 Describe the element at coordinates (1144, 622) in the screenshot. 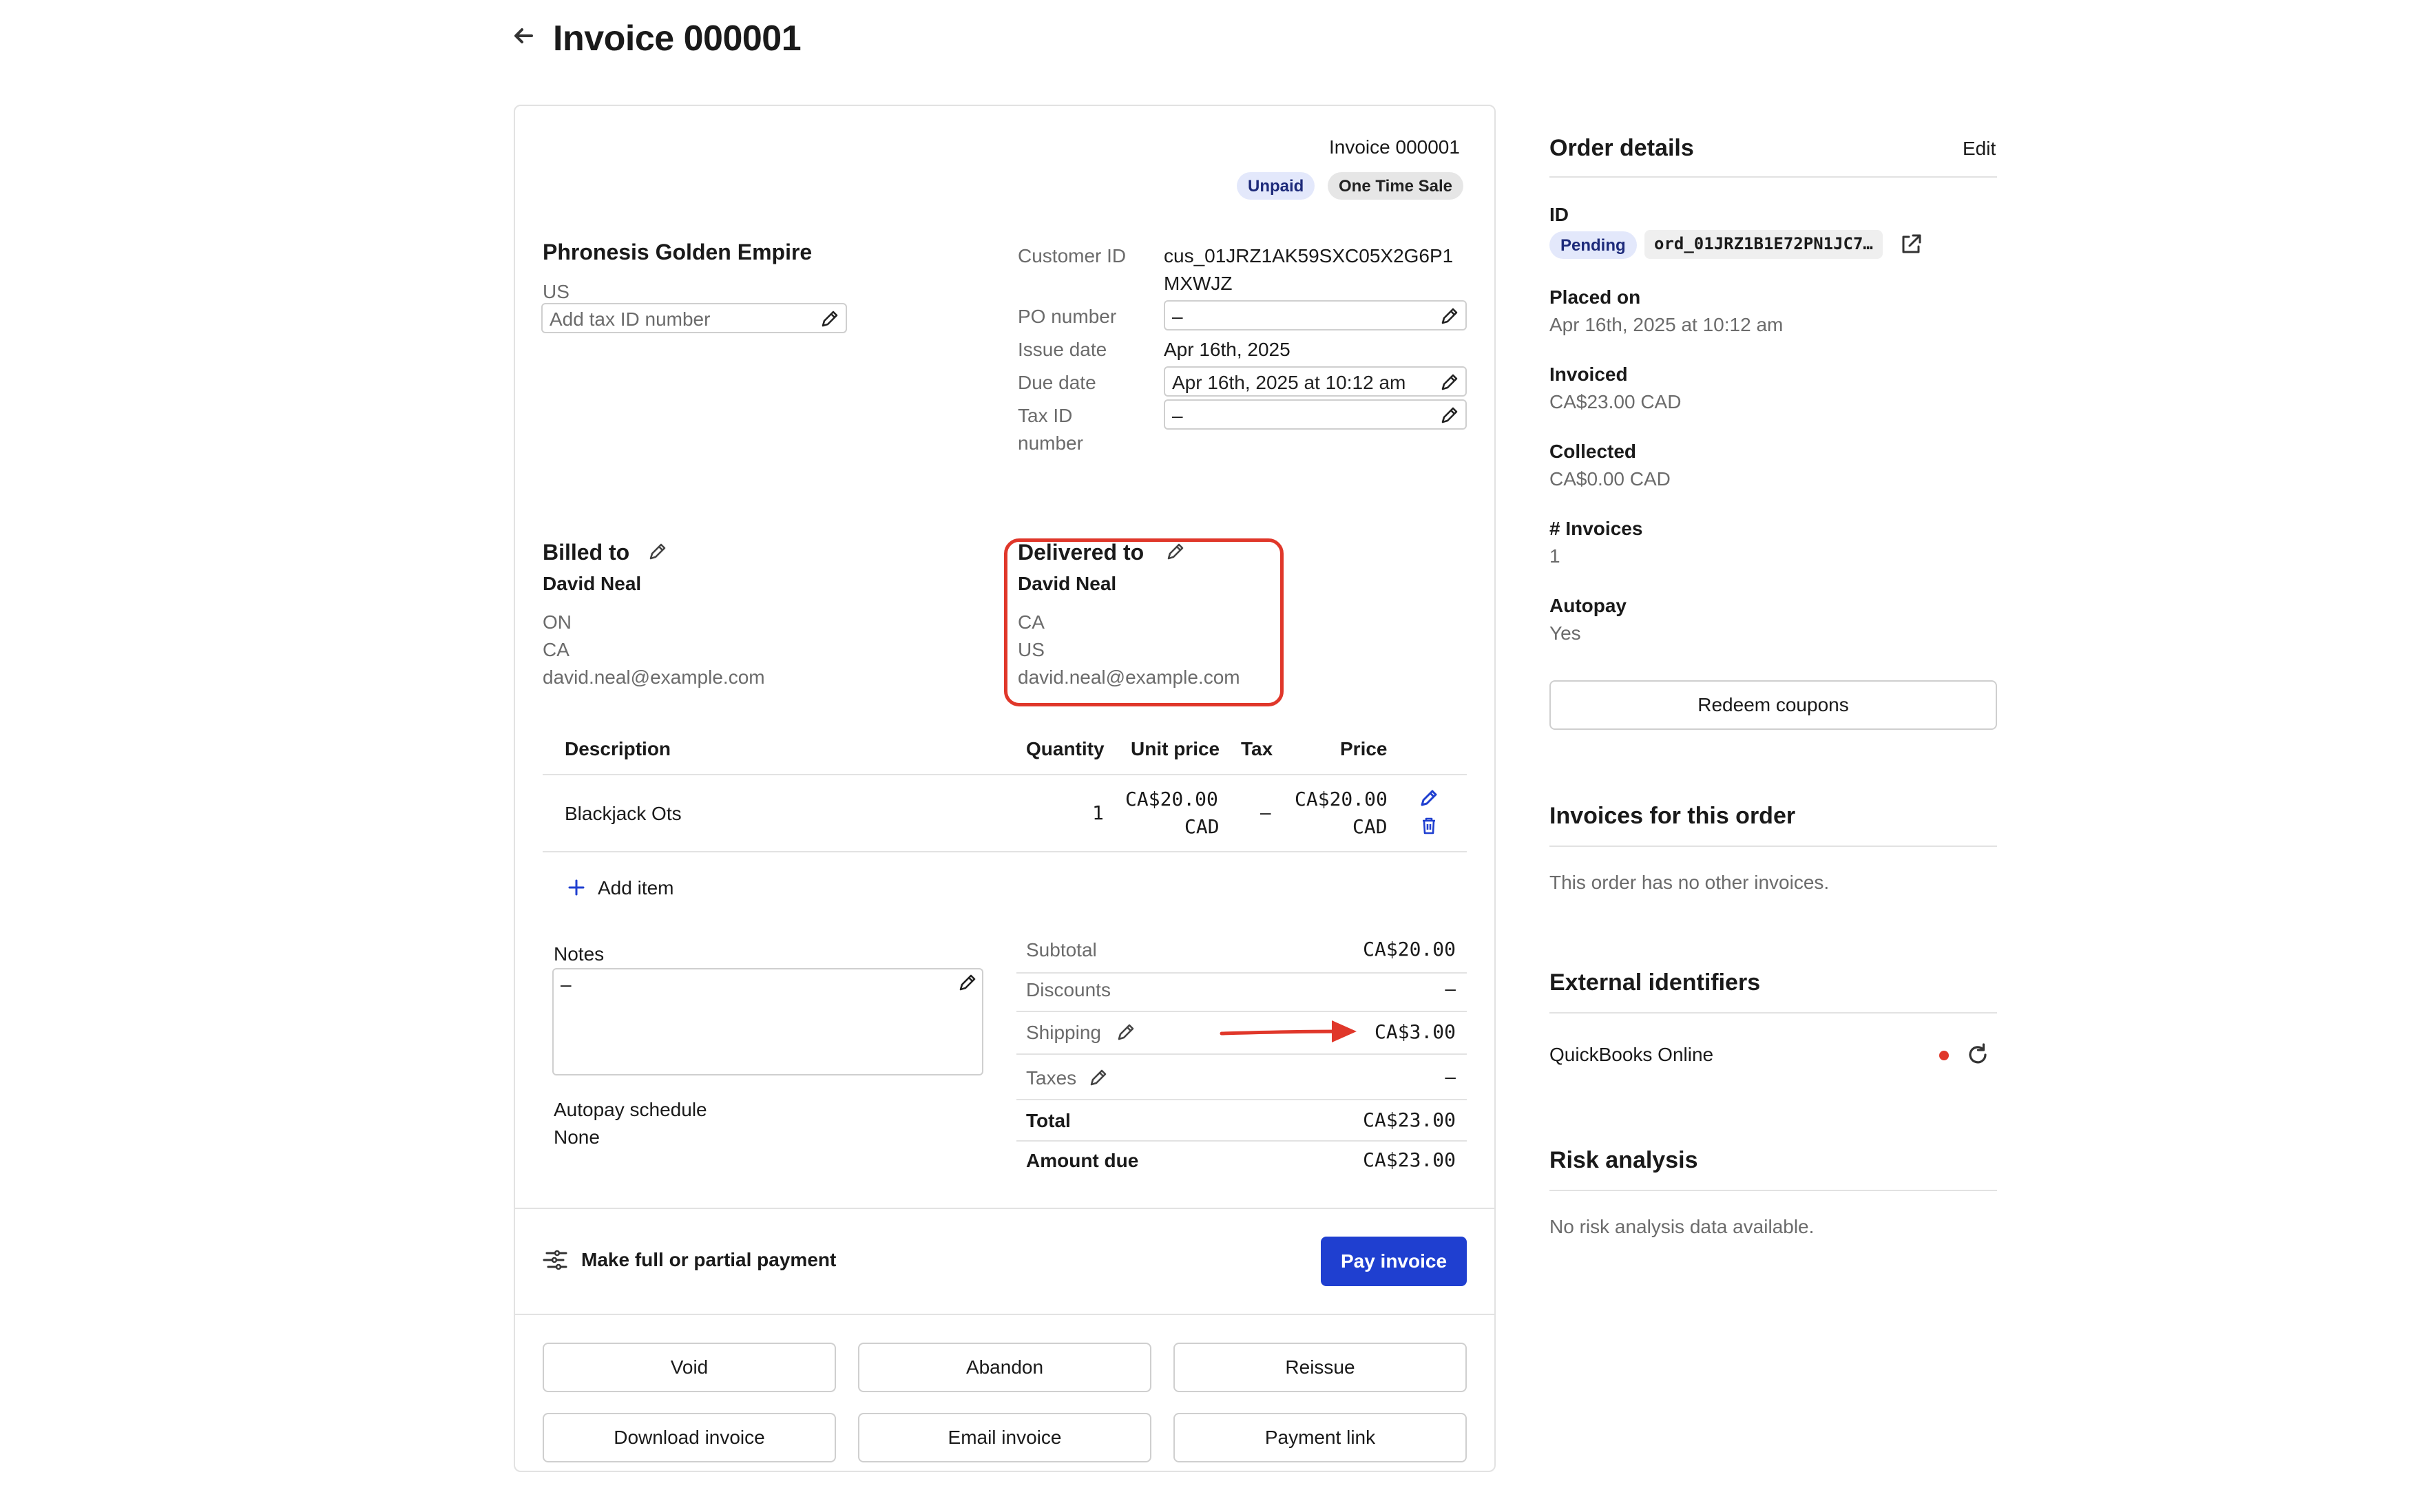

I see `annotation-highlight-box` at that location.